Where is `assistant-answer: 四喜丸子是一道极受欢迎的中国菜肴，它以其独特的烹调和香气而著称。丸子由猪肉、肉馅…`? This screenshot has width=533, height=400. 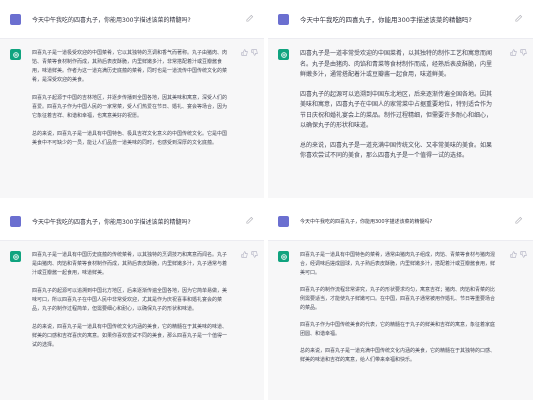
assistant-answer: 四喜丸子是一道极受欢迎的中国菜肴，它以其独特的烹调和香气而著称。丸子由猪肉、肉馅… is located at coordinates (130, 98).